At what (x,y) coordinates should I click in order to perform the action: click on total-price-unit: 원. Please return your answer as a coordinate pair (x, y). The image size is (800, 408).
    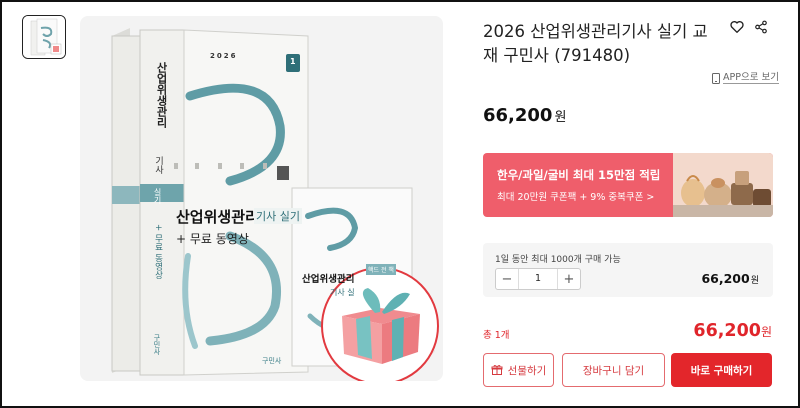
    Looking at the image, I should click on (766, 332).